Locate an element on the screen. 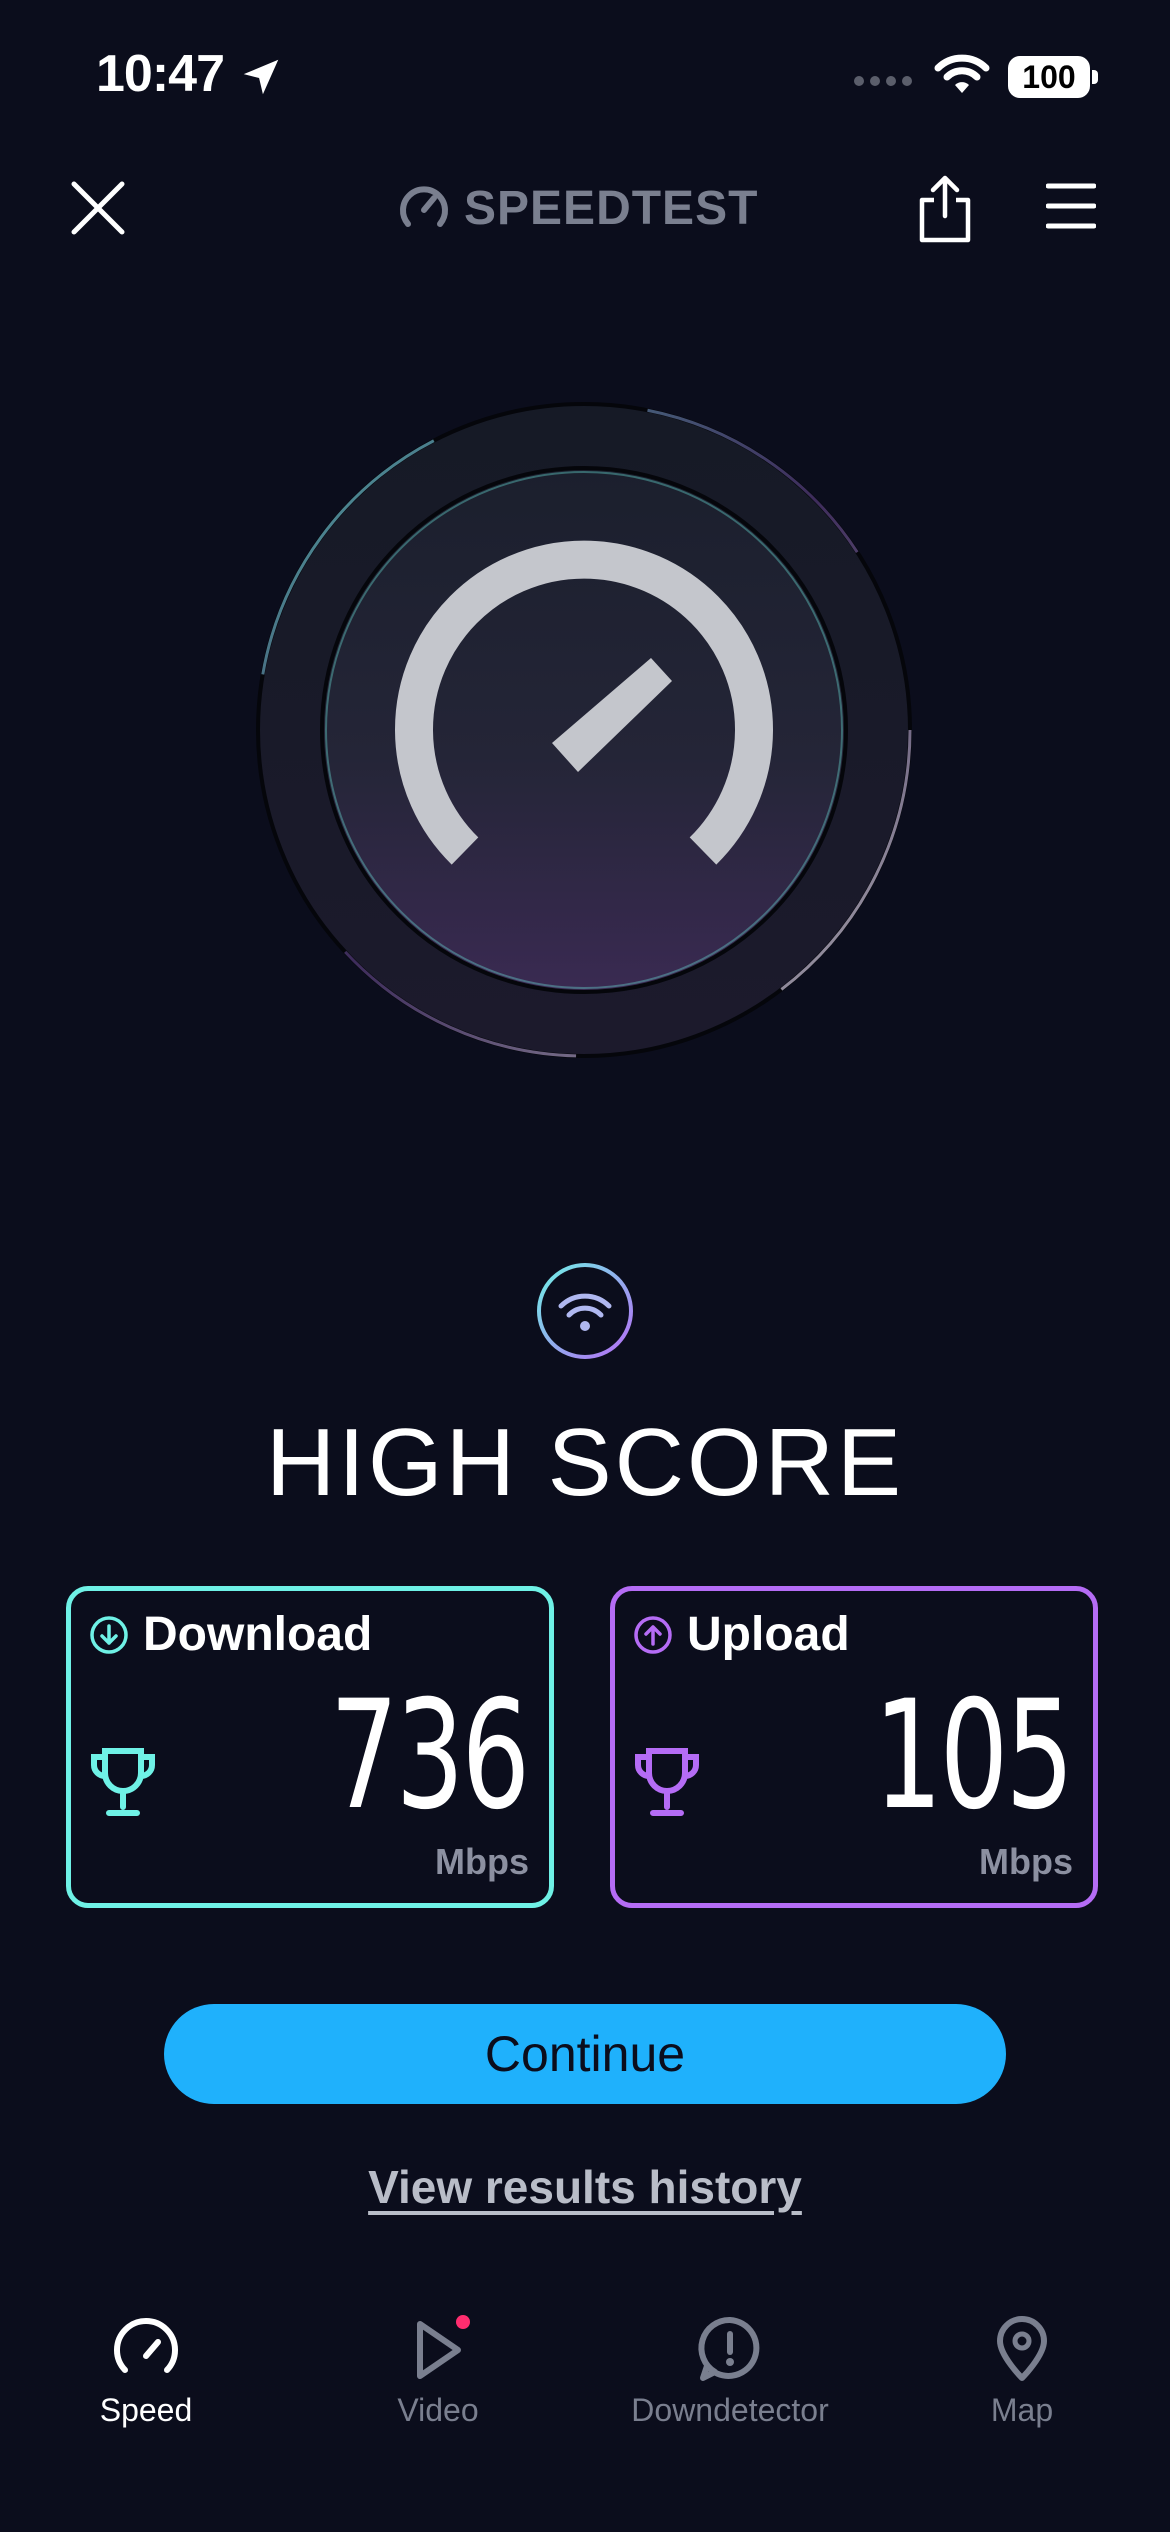 The height and width of the screenshot is (2532, 1170). score-title: HIGH SCORE is located at coordinates (585, 1462).